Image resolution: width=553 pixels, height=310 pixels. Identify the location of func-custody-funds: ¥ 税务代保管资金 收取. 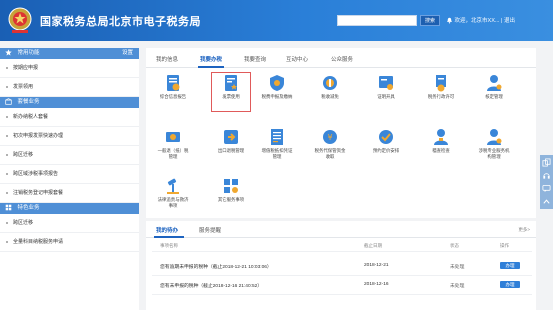
(330, 147).